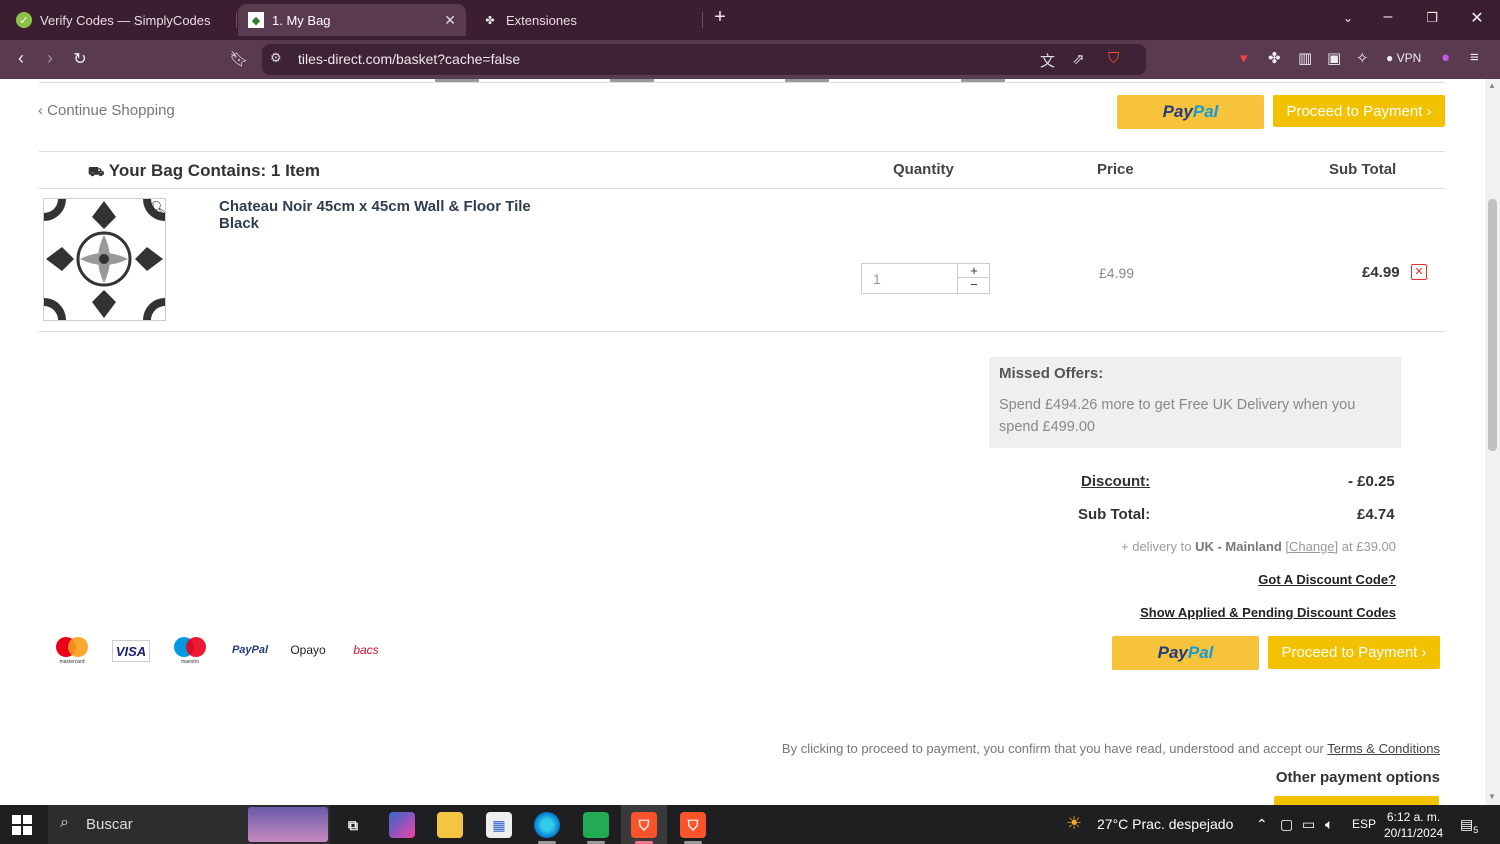 Image resolution: width=1500 pixels, height=844 pixels. I want to click on menu-icon: ≡, so click(1474, 57).